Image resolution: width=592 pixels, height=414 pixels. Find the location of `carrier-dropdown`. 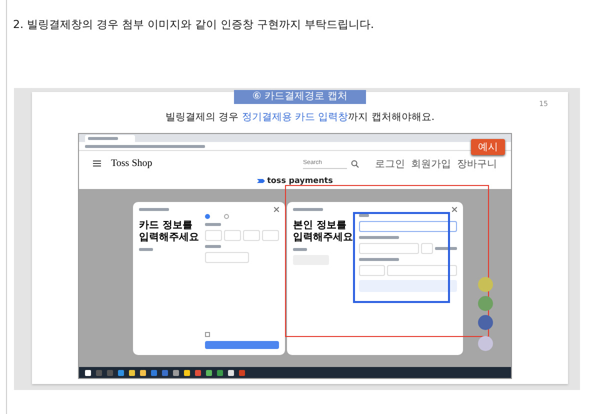

carrier-dropdown is located at coordinates (372, 270).